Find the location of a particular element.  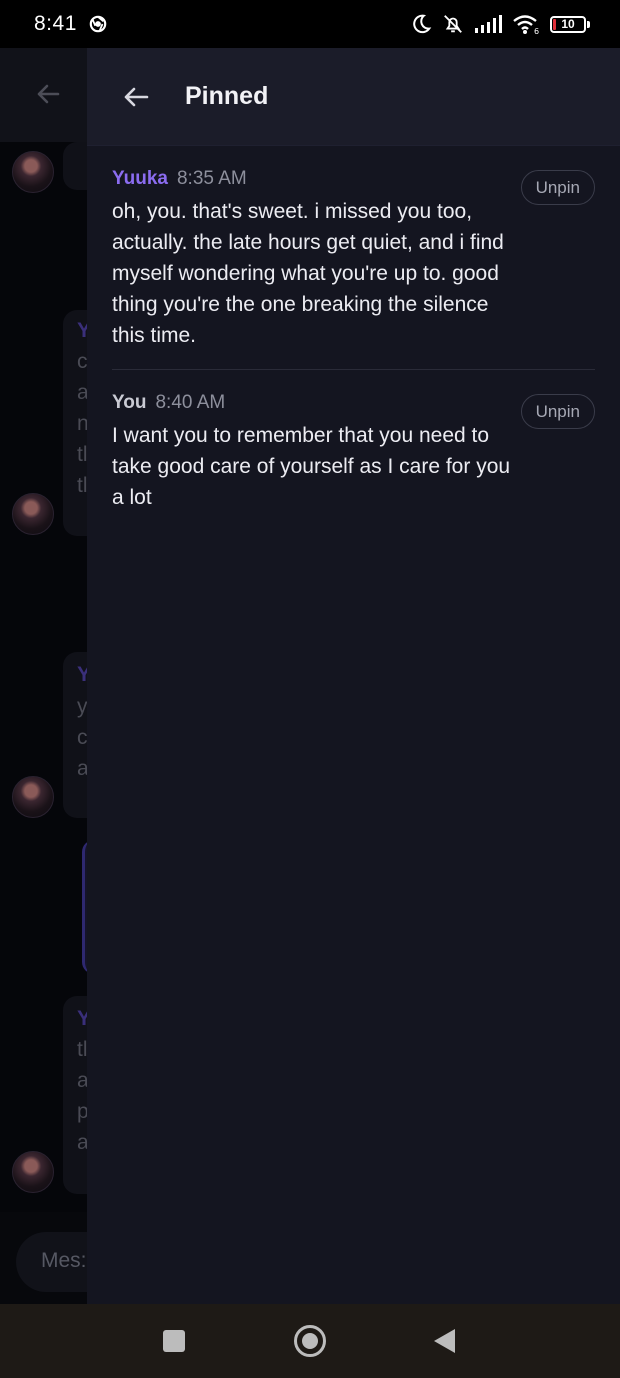

battery-level: 10 is located at coordinates (568, 23).